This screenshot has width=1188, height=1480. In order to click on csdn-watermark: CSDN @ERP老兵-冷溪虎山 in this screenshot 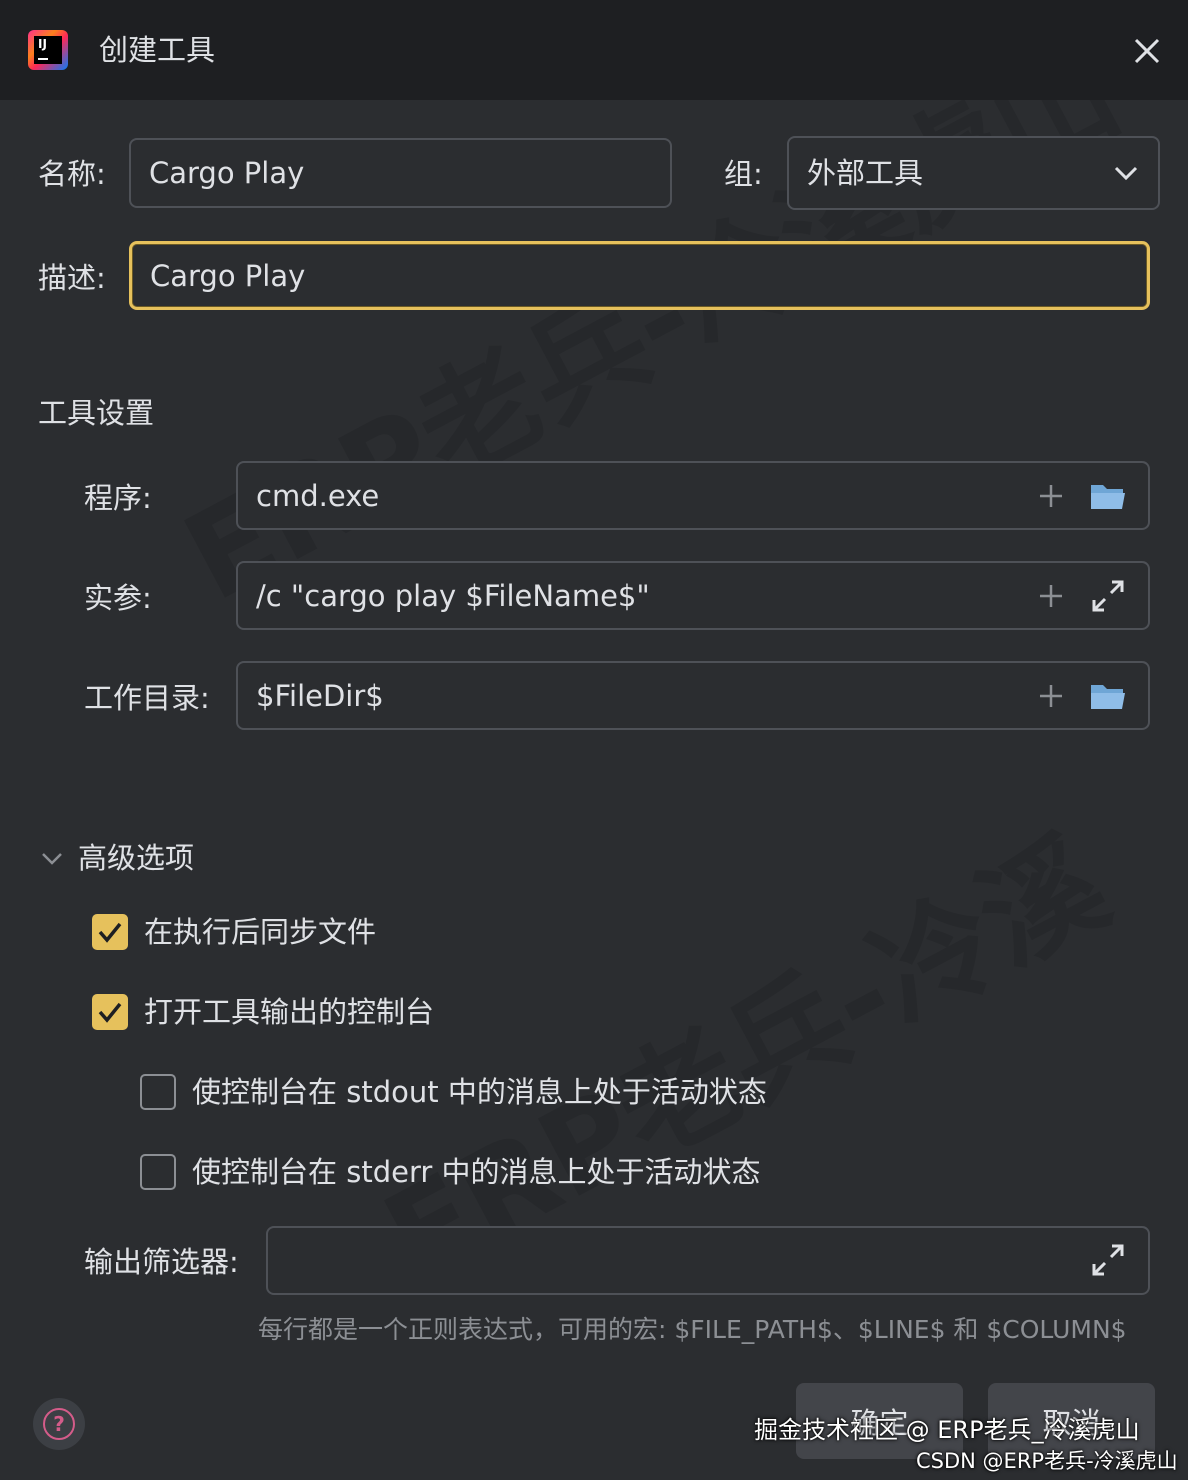, I will do `click(1047, 1461)`.